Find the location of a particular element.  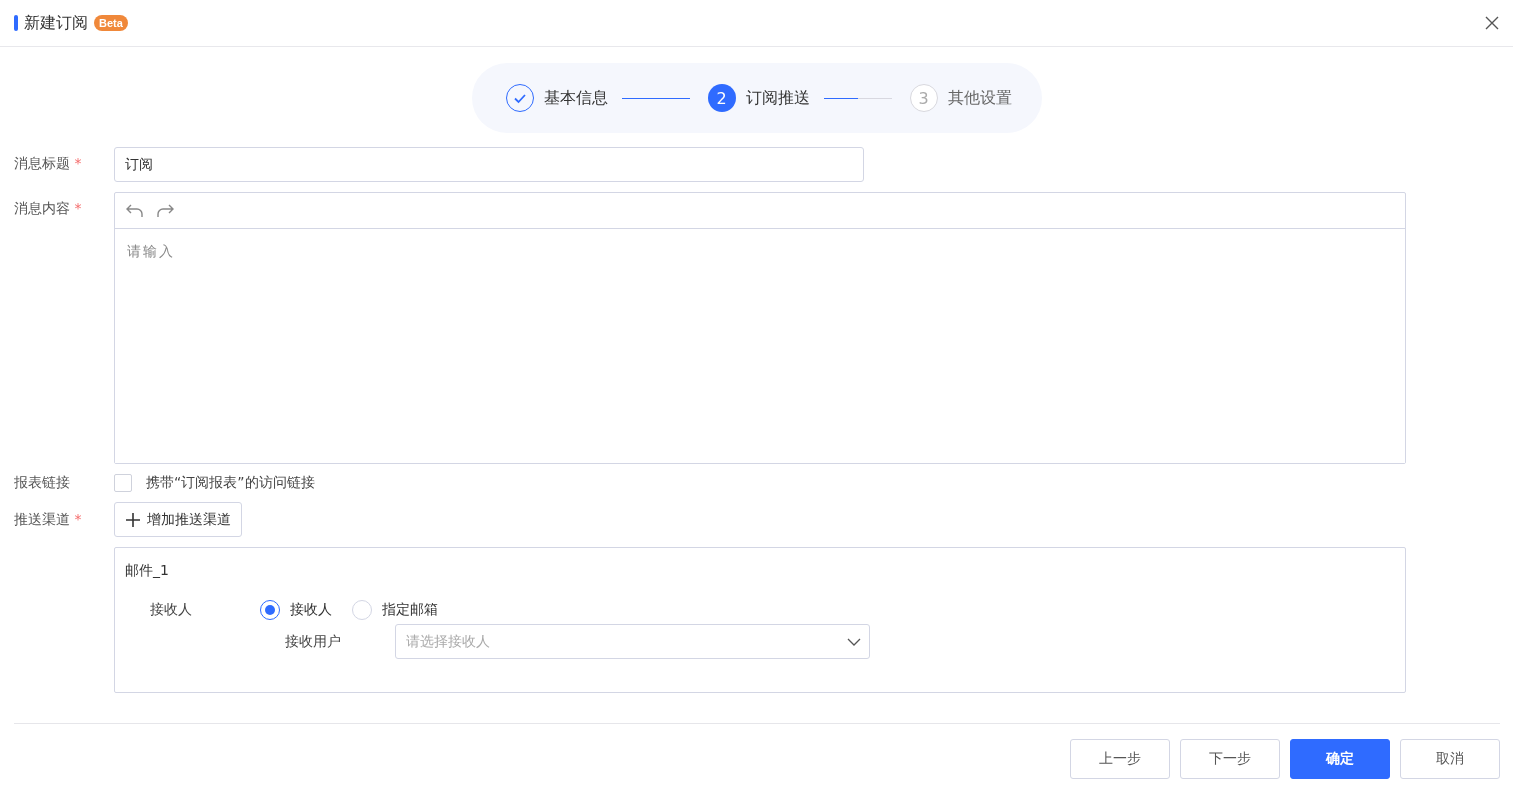

field-label: 消息内容 * is located at coordinates (48, 208).